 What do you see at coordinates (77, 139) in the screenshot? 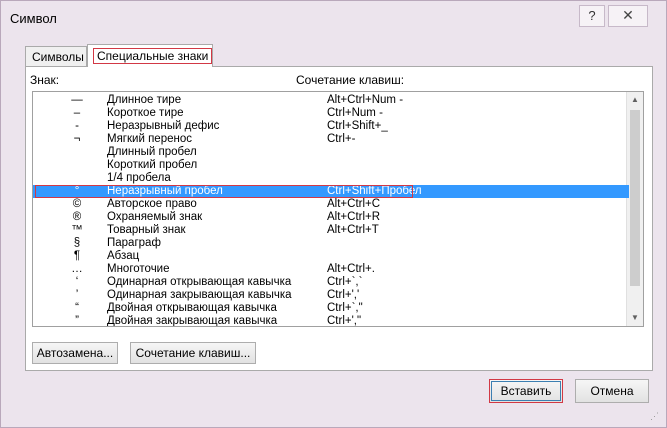
I see `symbol-glyph: ¬` at bounding box center [77, 139].